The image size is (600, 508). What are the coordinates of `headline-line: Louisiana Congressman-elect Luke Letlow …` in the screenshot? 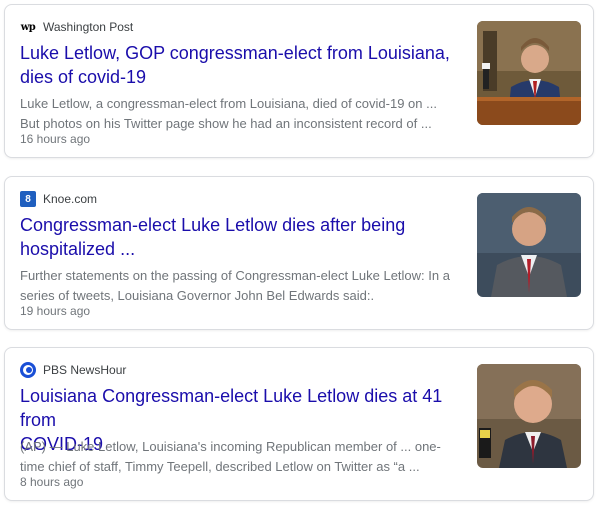 It's located at (231, 408).